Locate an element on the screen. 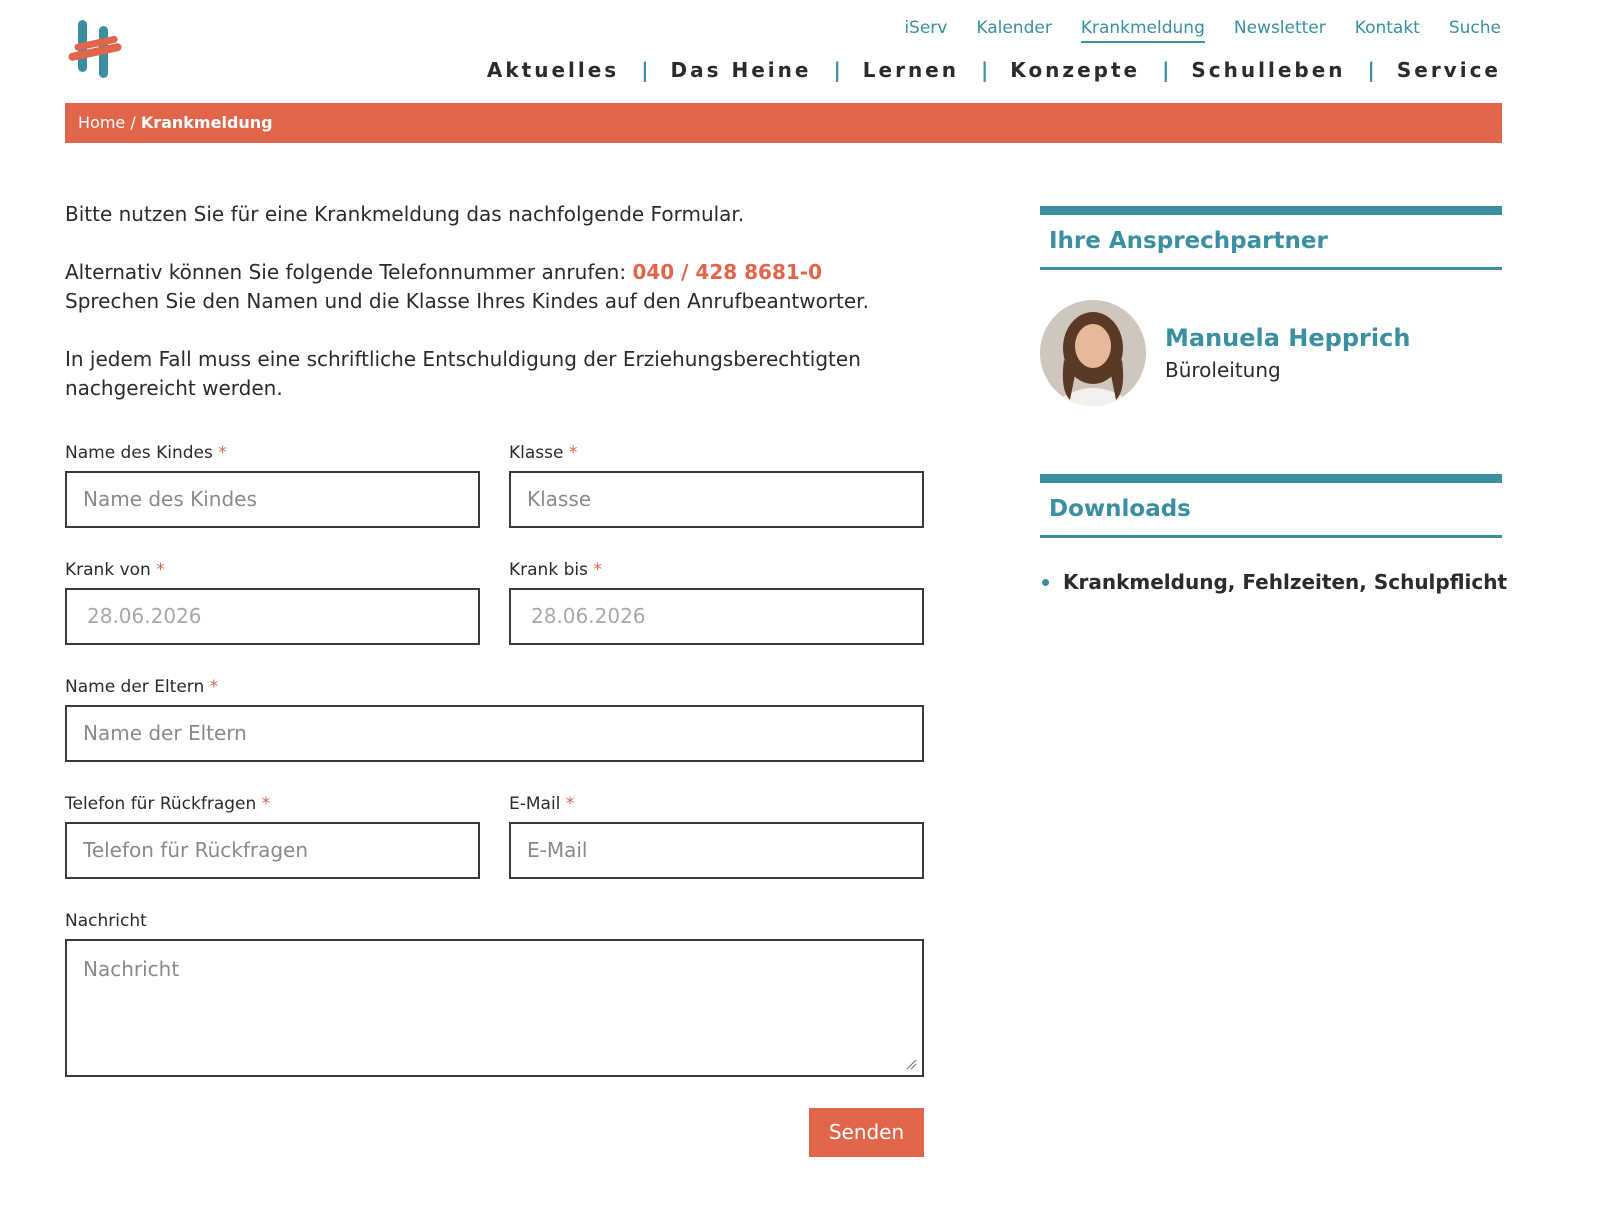 Image resolution: width=1600 pixels, height=1206 pixels. krank-von-group: Krank von * 28.06.2026 is located at coordinates (272, 602).